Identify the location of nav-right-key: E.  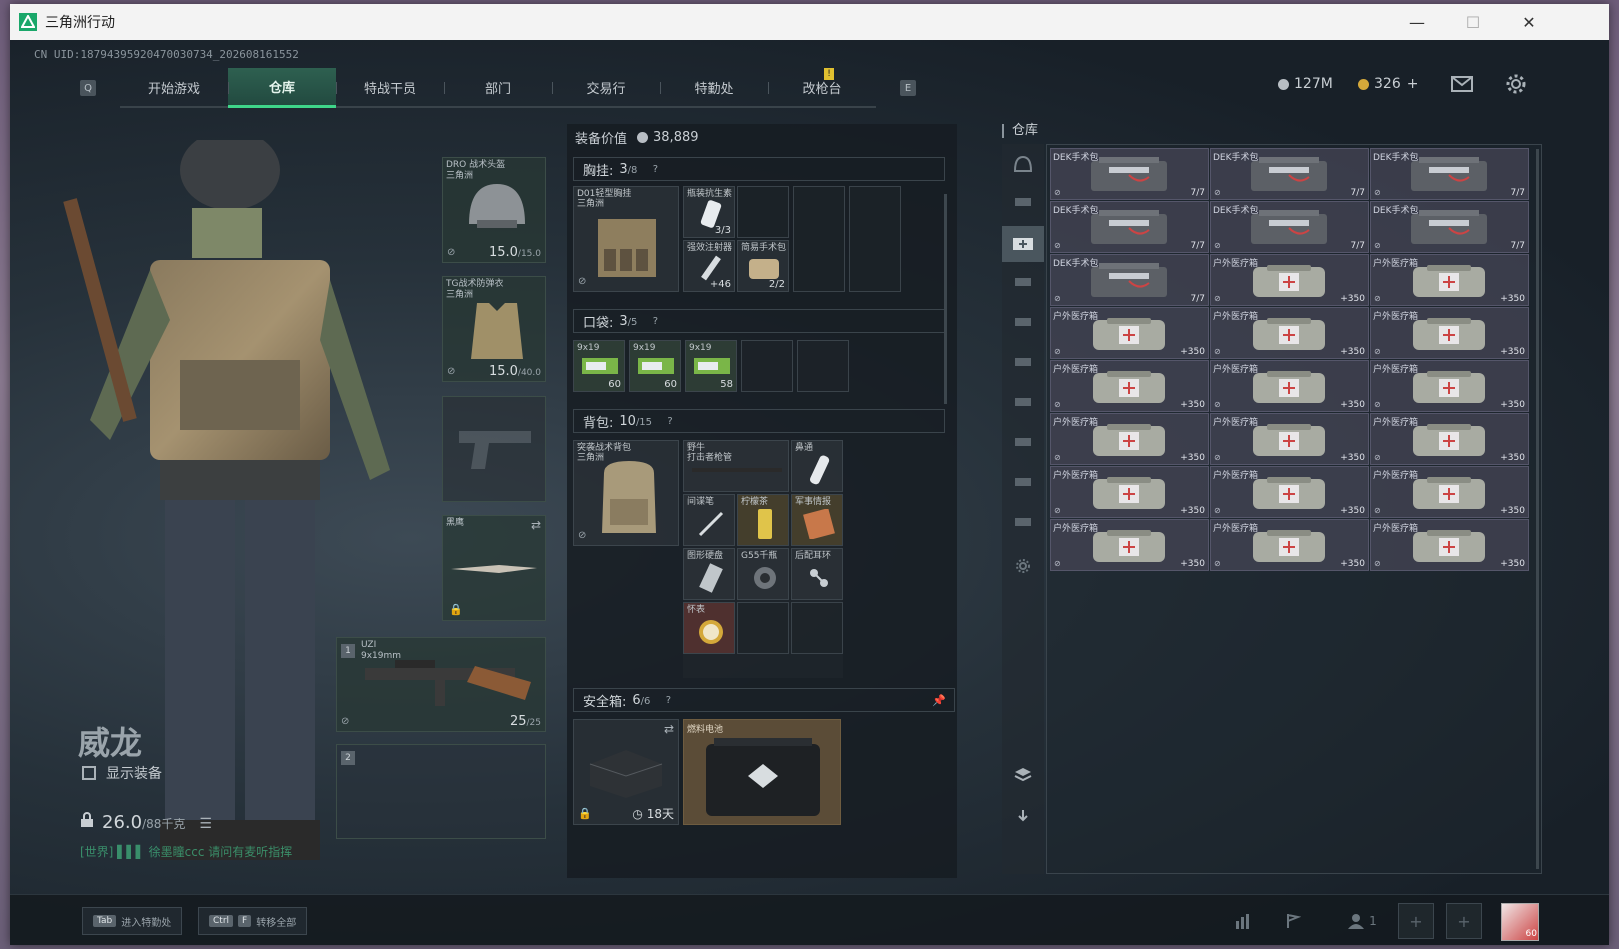
(908, 88).